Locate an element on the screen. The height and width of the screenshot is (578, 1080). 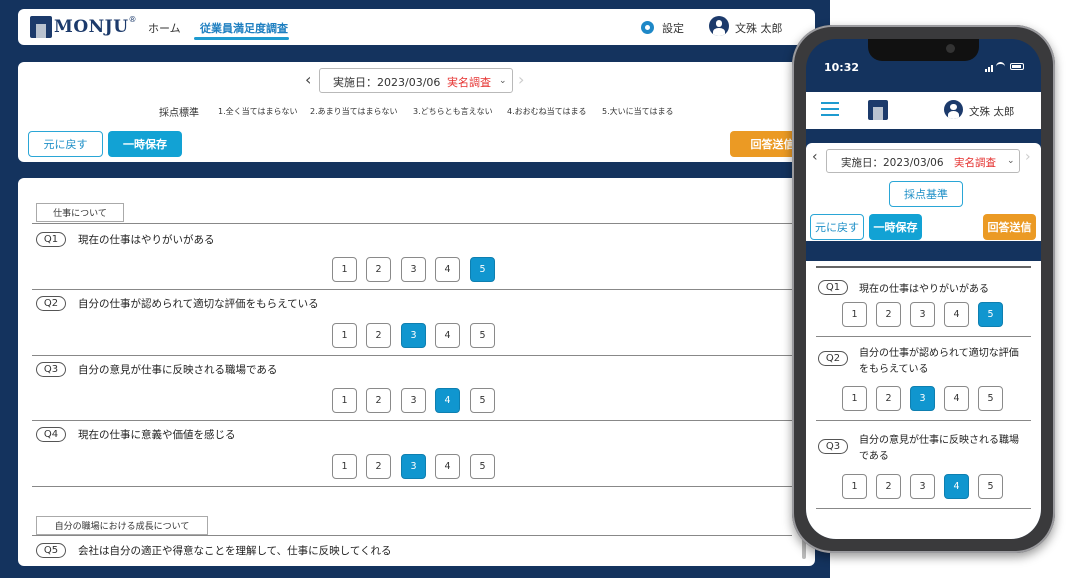
criteria-4: 4.おおむね当てはまる is located at coordinates (547, 111).